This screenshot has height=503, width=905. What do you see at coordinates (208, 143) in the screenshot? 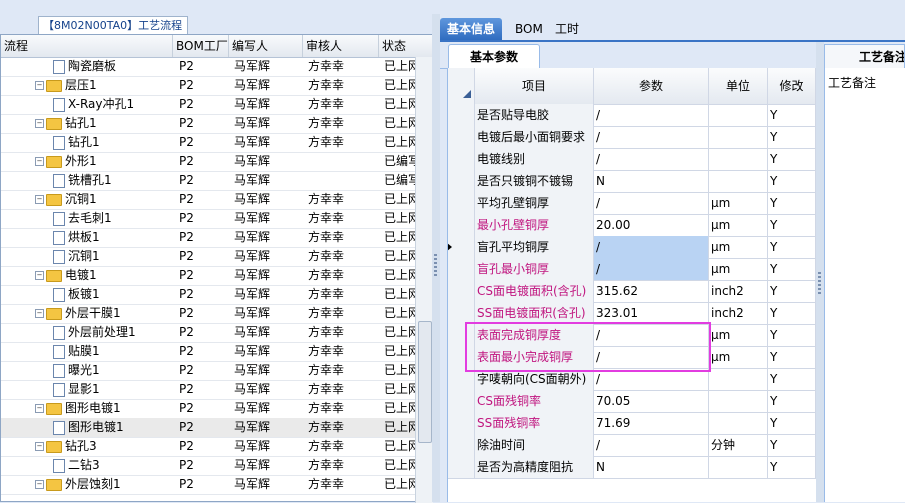
I see `tree-row: 钻孔1 P2 马军辉 方幸幸 已上网` at bounding box center [208, 143].